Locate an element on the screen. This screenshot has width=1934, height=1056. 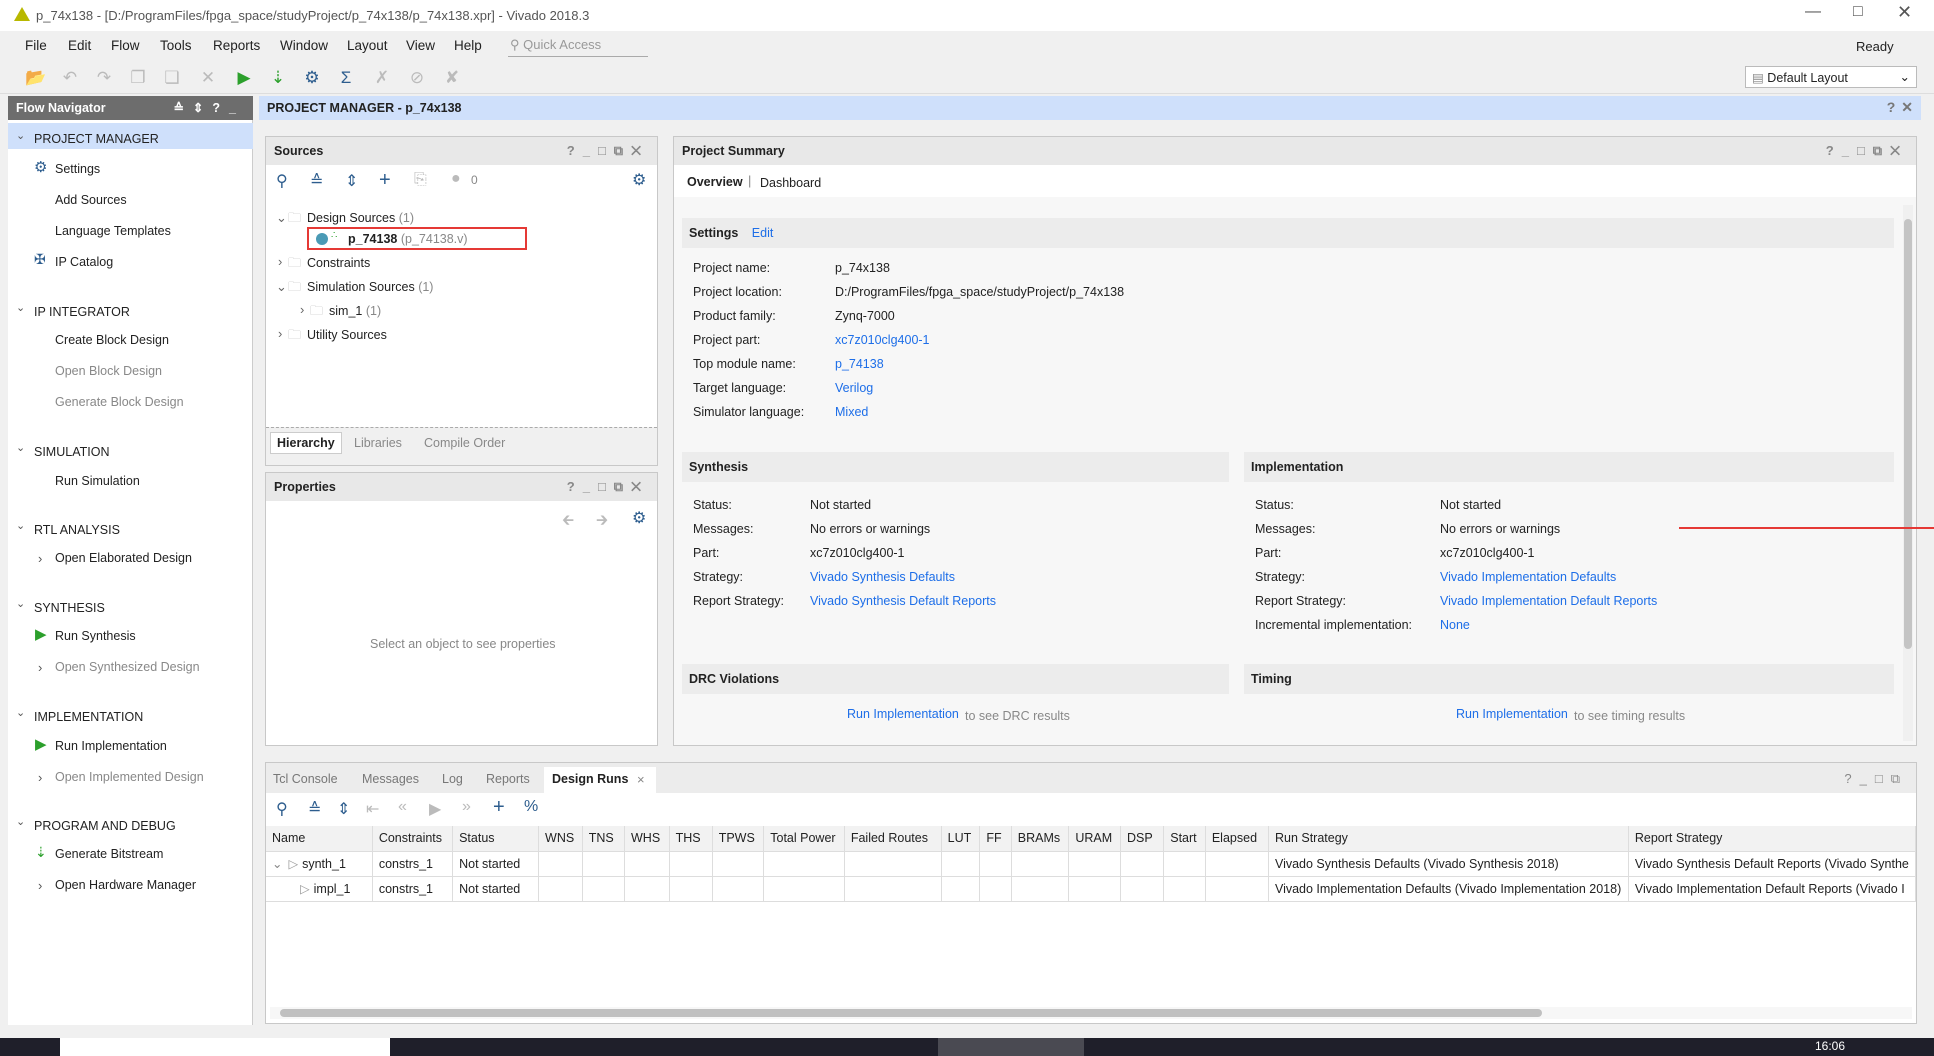
add-sources-icon: + is located at coordinates (385, 180).